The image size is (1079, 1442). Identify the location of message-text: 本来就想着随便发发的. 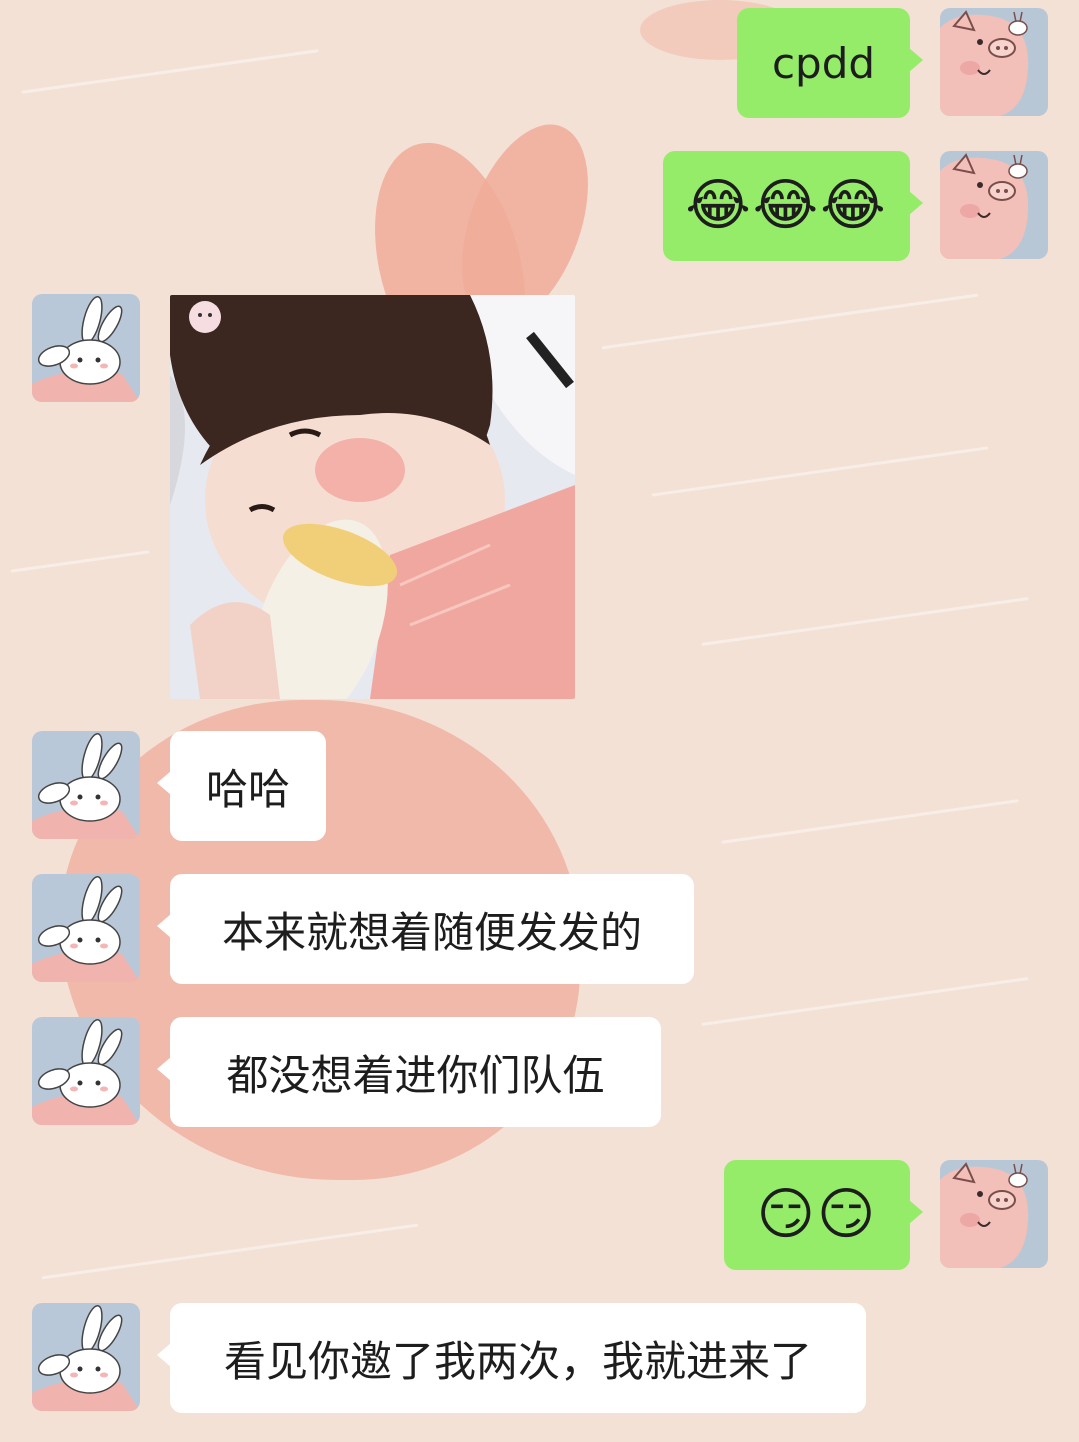
(431, 932).